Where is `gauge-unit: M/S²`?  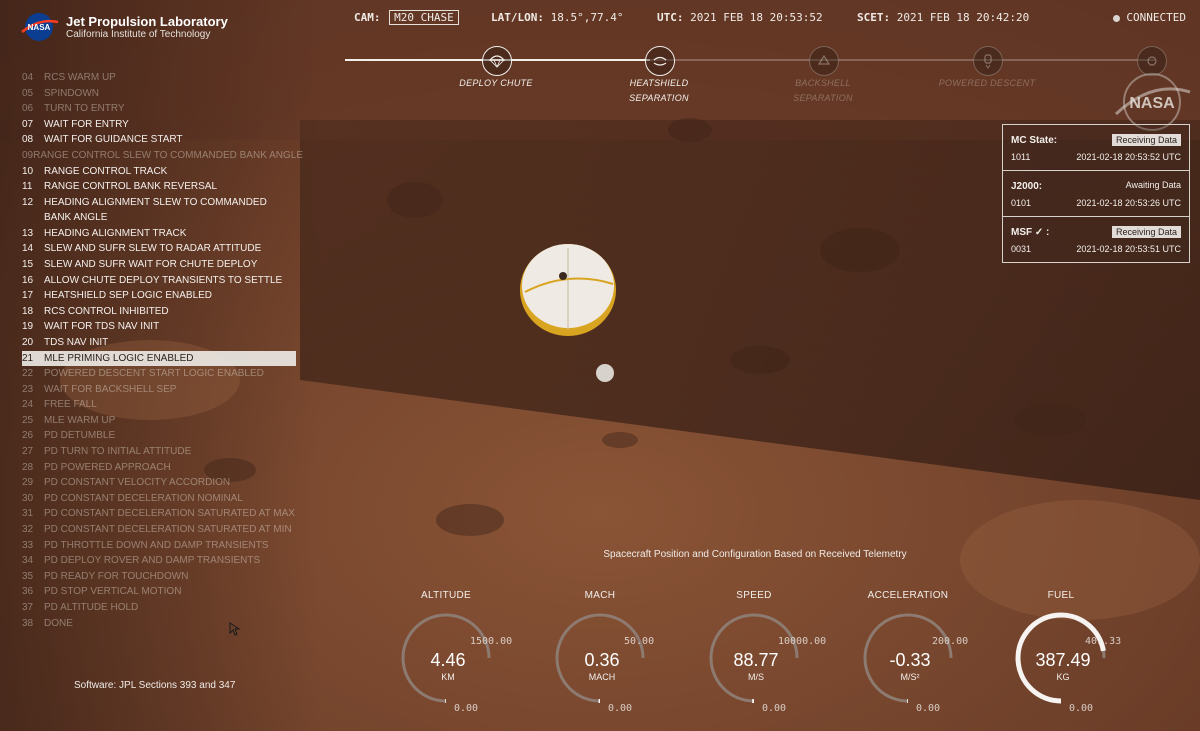
gauge-unit: M/S² is located at coordinates (910, 677).